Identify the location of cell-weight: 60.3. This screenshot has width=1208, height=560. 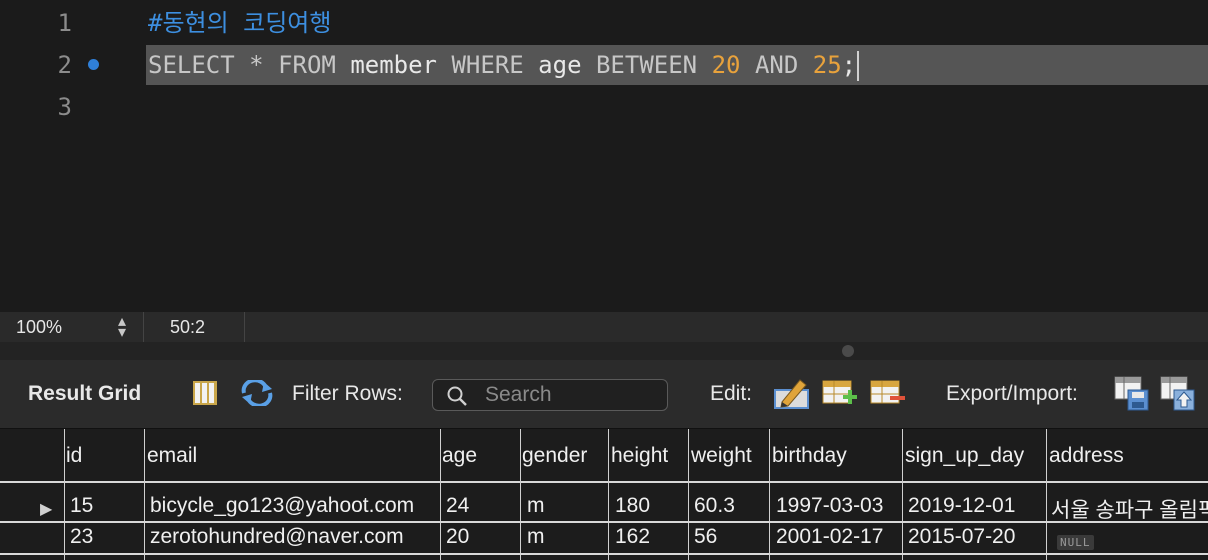
(714, 506).